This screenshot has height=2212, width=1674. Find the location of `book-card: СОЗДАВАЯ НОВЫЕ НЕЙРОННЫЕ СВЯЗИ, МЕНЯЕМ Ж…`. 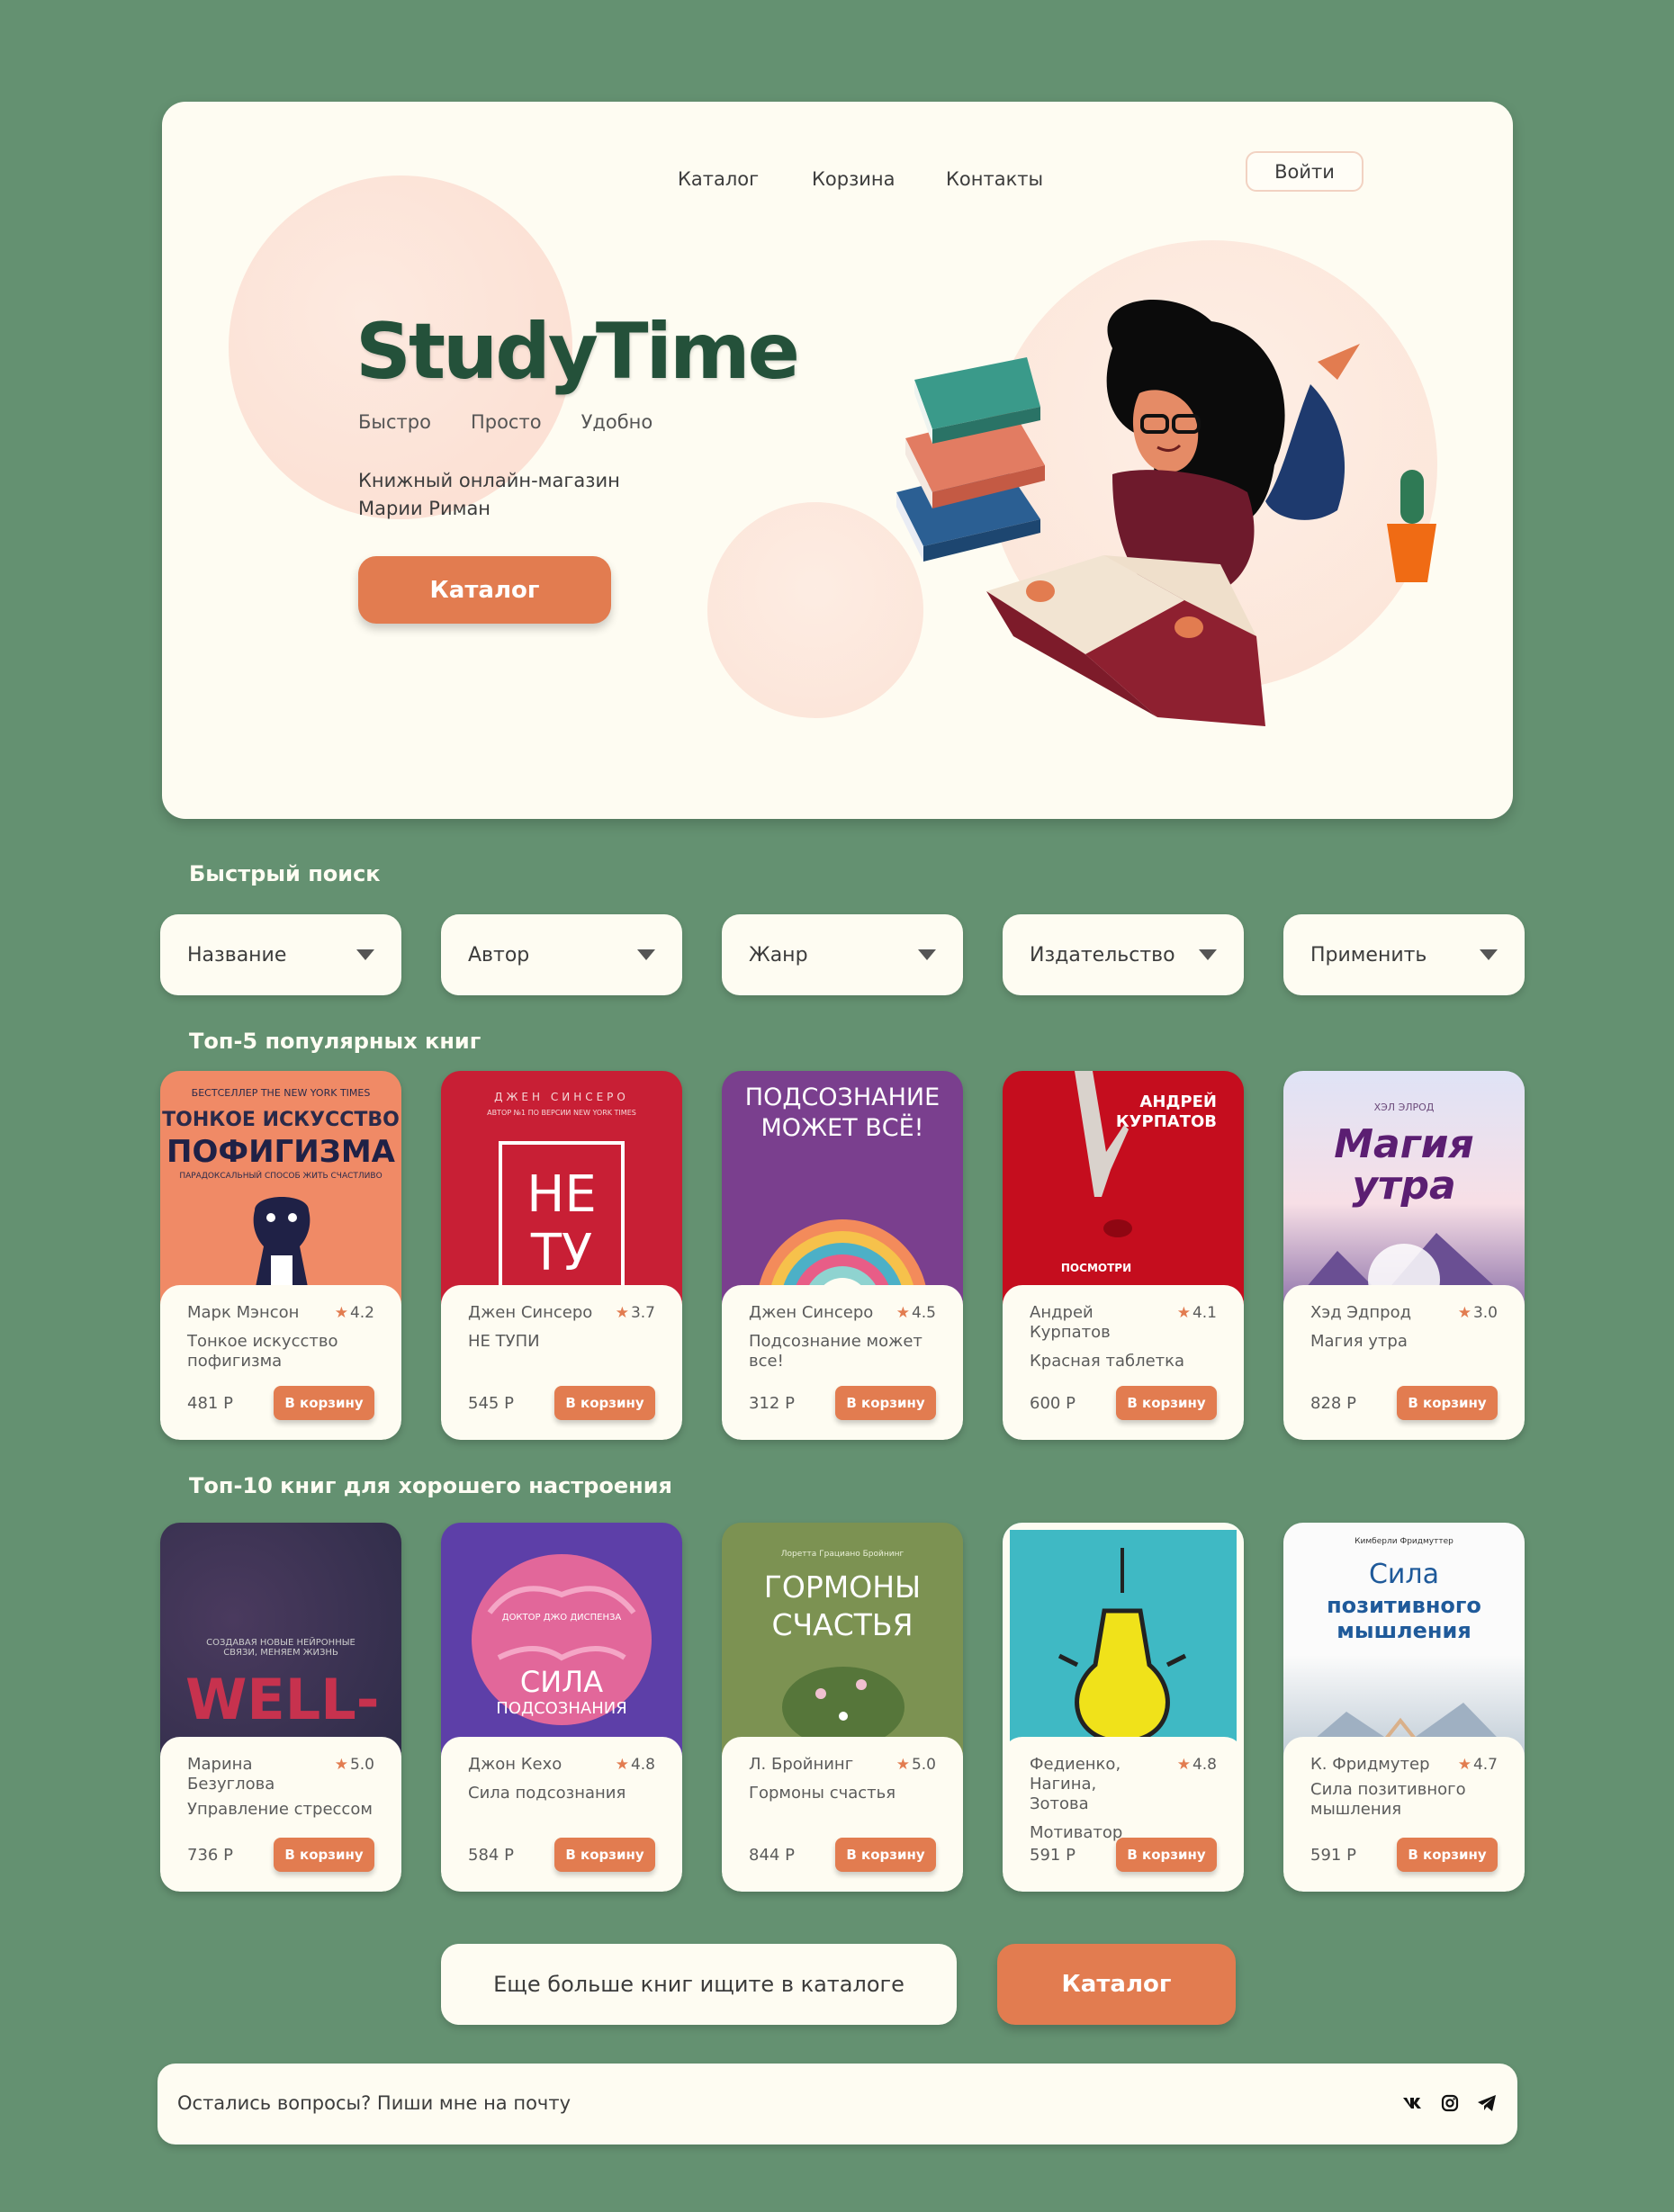

book-card: СОЗДАВАЯ НОВЫЕ НЕЙРОННЫЕ СВЯЗИ, МЕНЯЕМ Ж… is located at coordinates (280, 1707).